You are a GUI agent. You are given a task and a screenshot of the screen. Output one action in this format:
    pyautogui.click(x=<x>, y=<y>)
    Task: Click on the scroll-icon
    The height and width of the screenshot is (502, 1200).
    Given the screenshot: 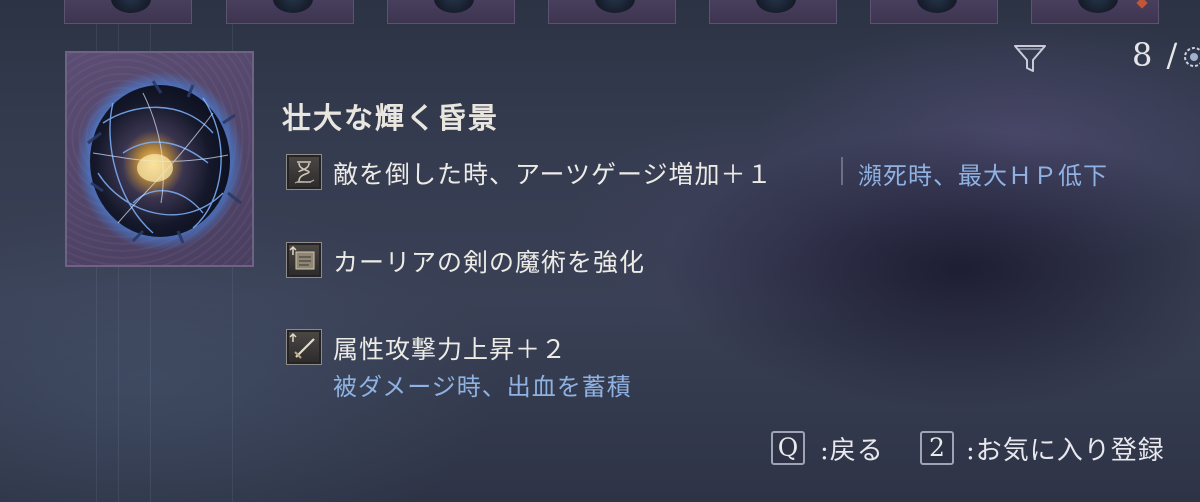 What is the action you would take?
    pyautogui.click(x=302, y=257)
    